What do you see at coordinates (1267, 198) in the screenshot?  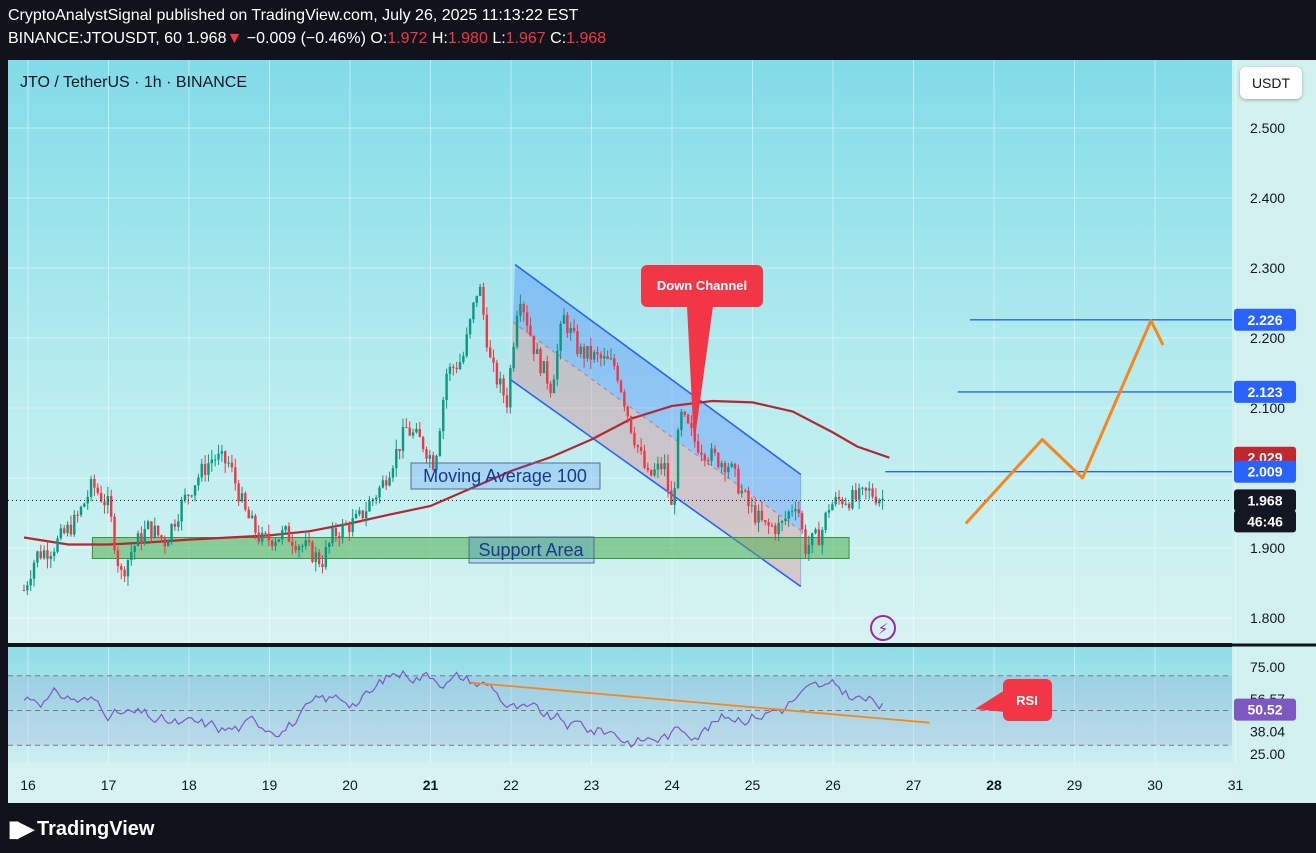 I see `price-axis-label: 2.400` at bounding box center [1267, 198].